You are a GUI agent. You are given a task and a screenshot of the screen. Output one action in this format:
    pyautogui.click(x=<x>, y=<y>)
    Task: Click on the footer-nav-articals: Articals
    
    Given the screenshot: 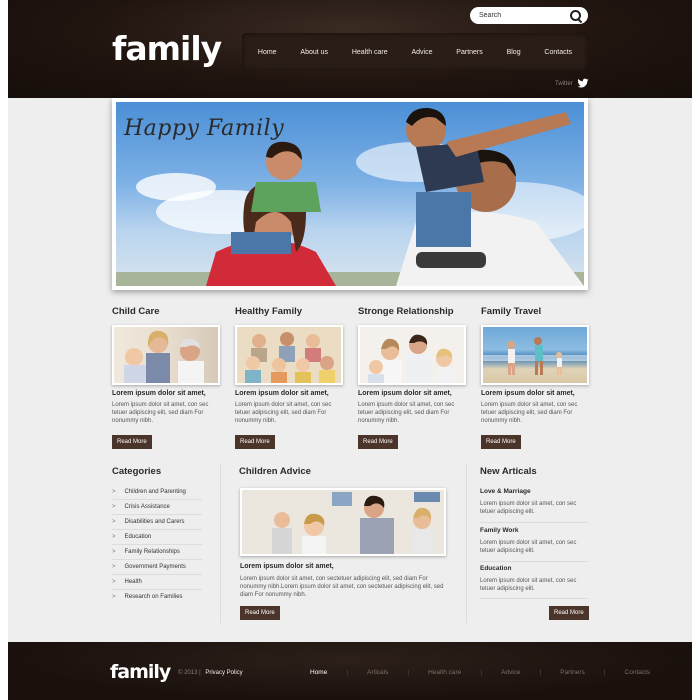 What is the action you would take?
    pyautogui.click(x=377, y=672)
    